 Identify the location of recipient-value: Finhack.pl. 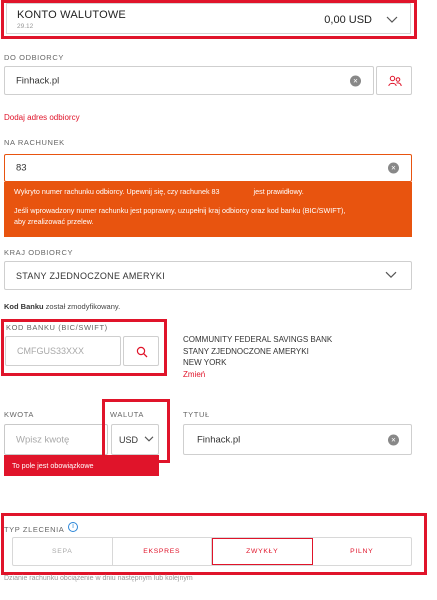
(38, 80).